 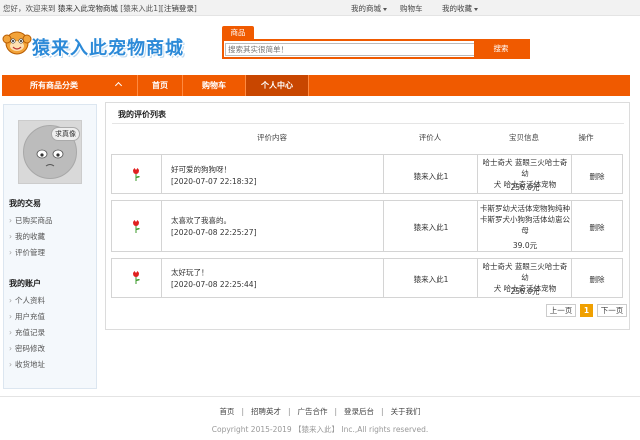 I want to click on avatar: 求真像, so click(x=50, y=152).